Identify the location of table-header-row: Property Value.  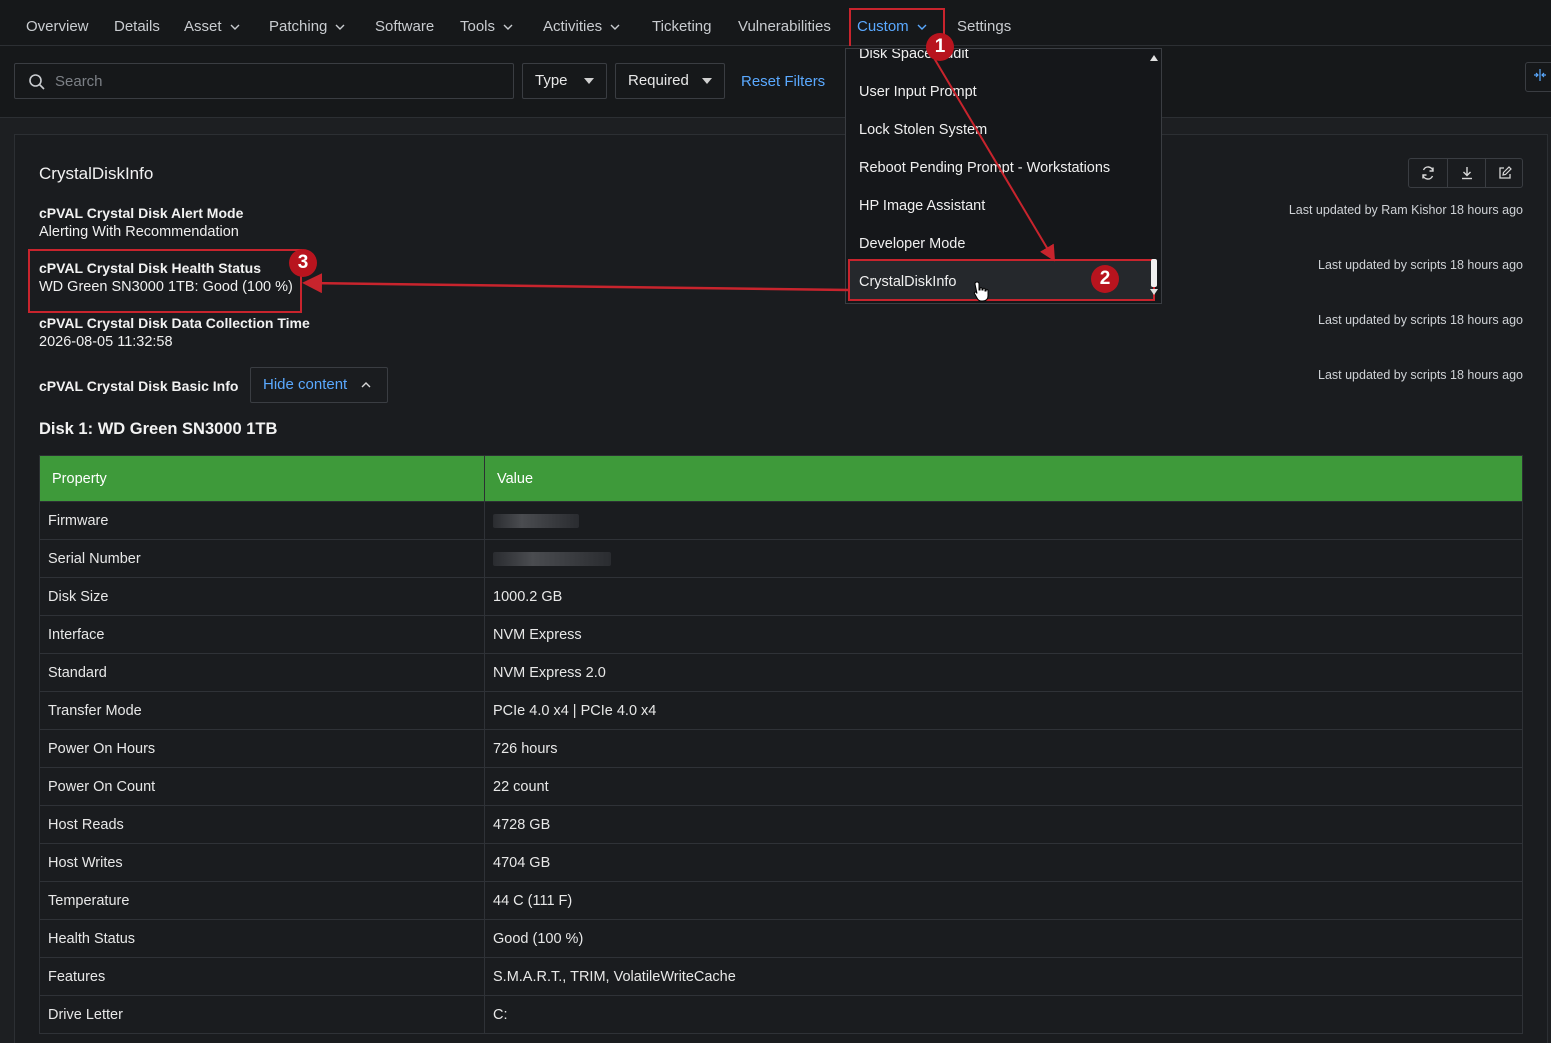
(781, 478).